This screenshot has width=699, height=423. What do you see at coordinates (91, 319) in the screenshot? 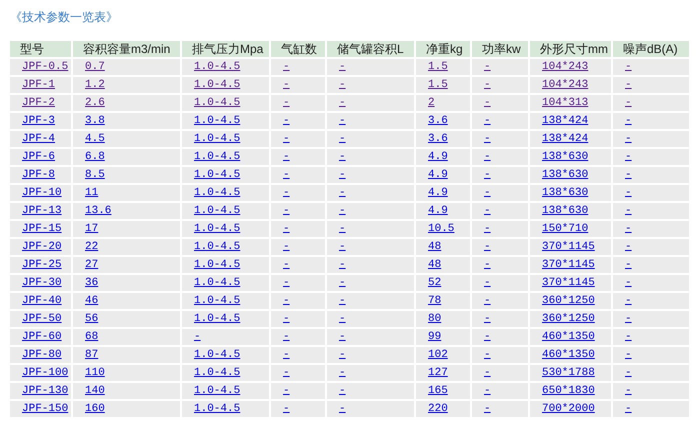
I see `table-cell-link: 56` at bounding box center [91, 319].